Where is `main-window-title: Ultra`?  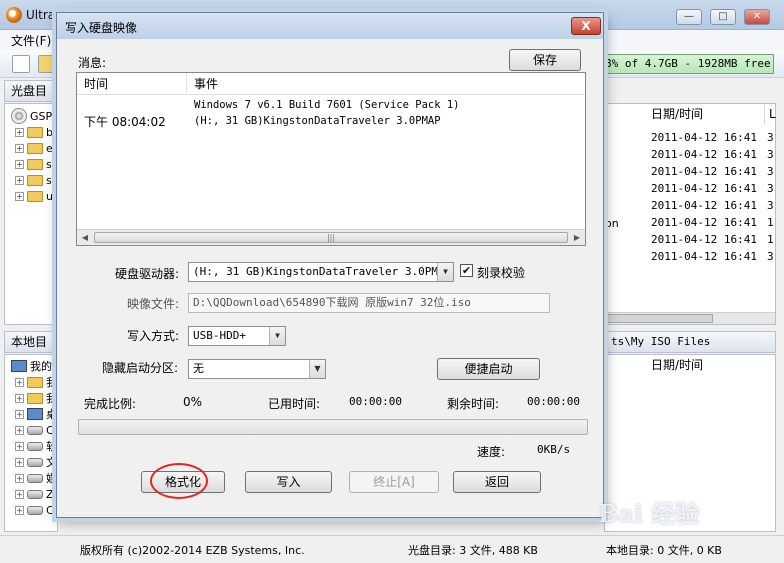 main-window-title: Ultra is located at coordinates (41, 15).